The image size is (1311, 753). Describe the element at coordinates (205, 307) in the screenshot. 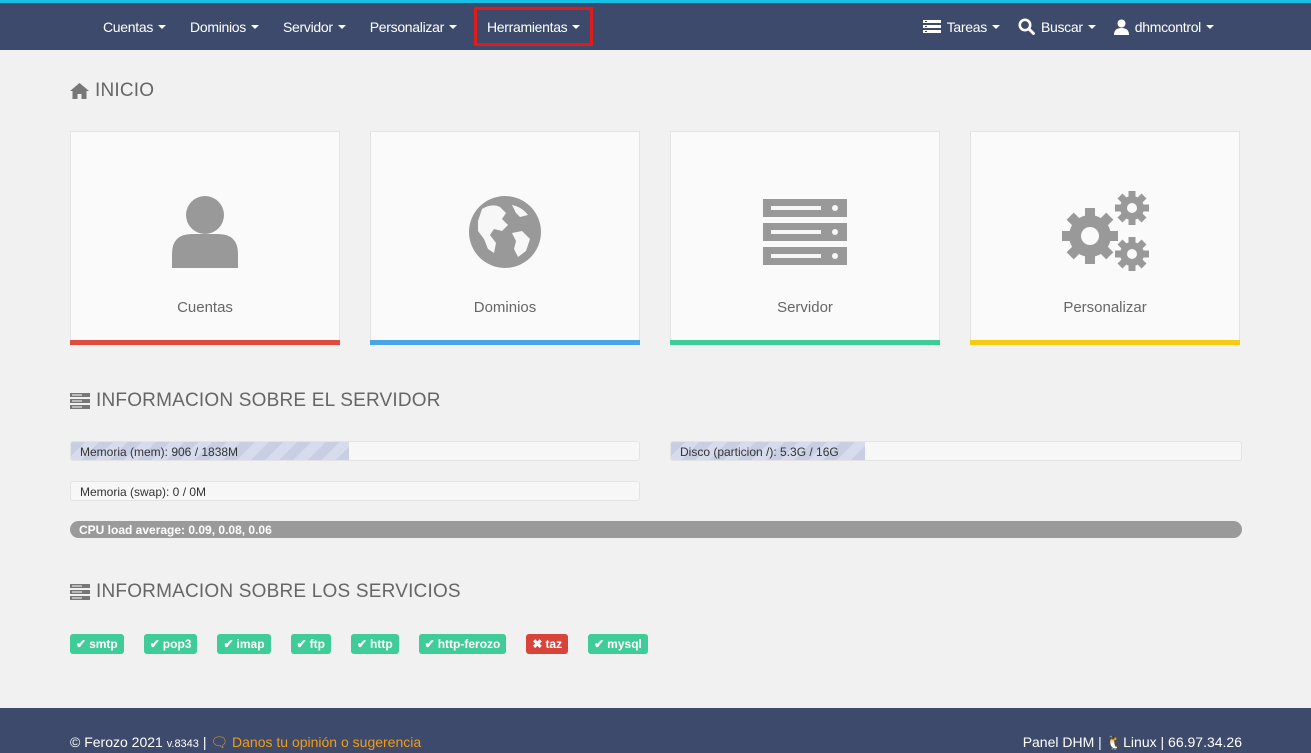

I see `tile-cuentas-label: Cuentas` at that location.